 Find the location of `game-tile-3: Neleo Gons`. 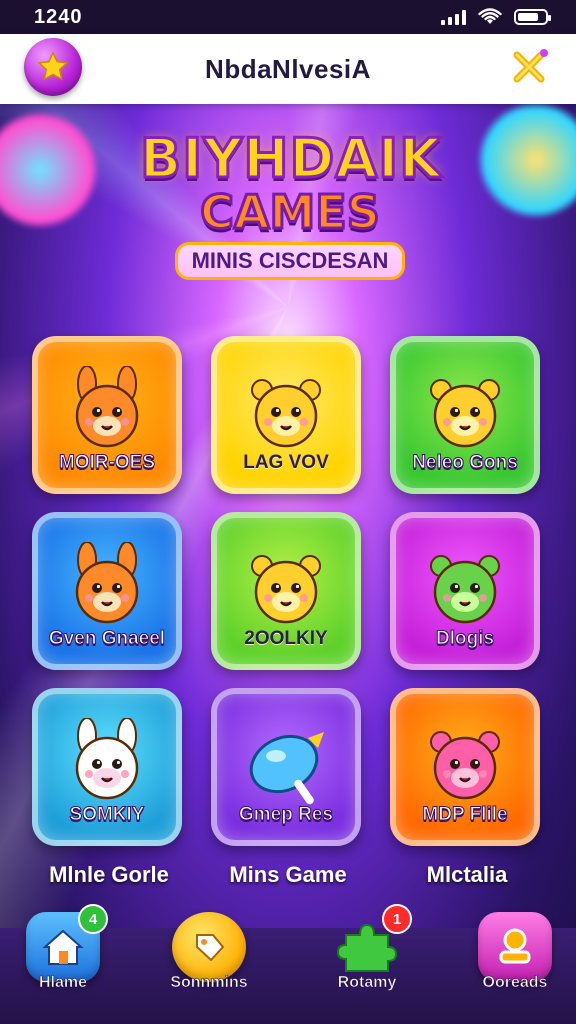

game-tile-3: Neleo Gons is located at coordinates (465, 415).